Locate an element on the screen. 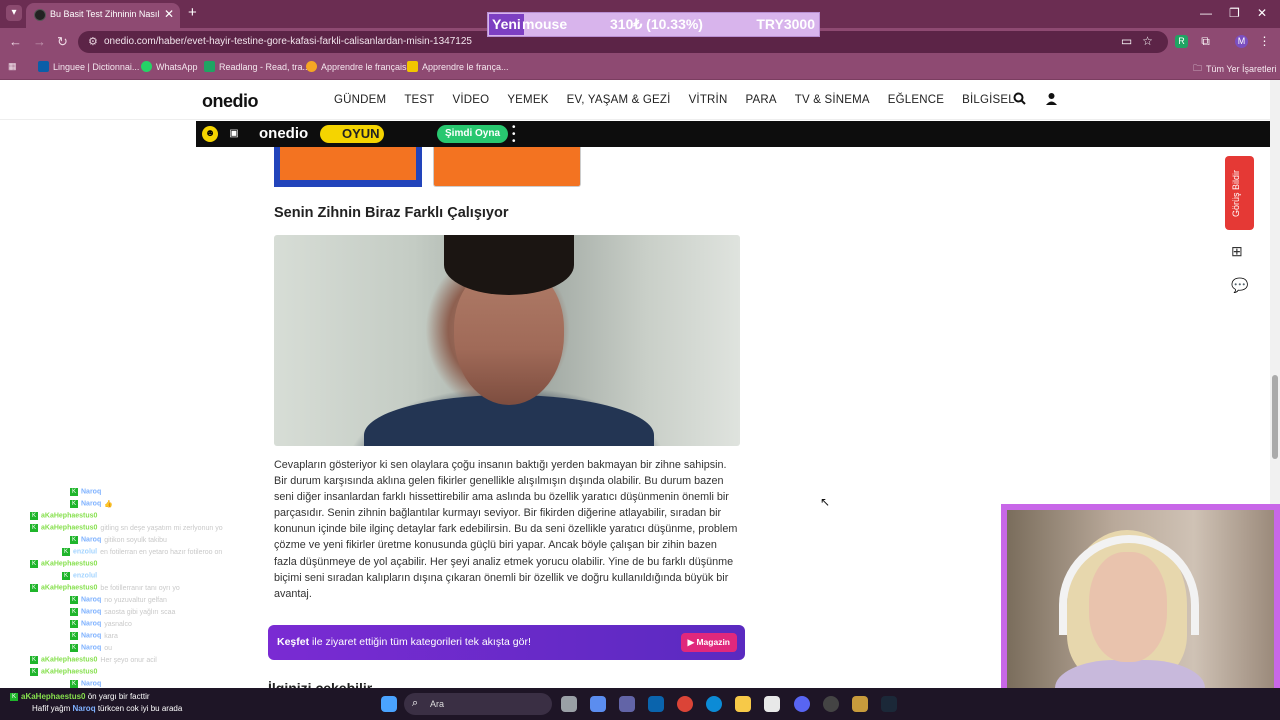  bookmark-star-icon: ☆ is located at coordinates (1147, 41).